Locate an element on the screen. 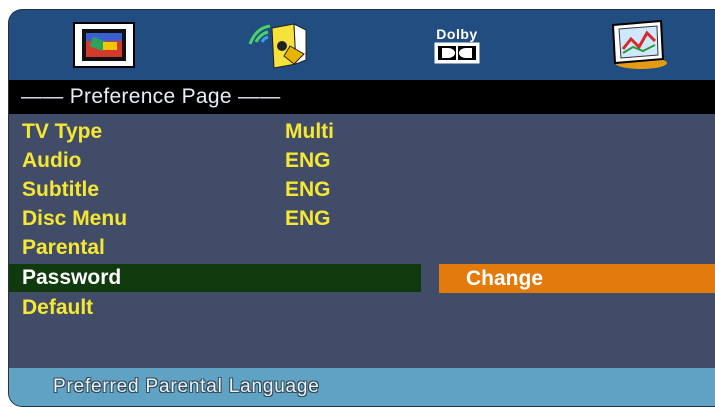 Image resolution: width=715 pixels, height=407 pixels. tab-dolby-setup: Dolby is located at coordinates (457, 45).